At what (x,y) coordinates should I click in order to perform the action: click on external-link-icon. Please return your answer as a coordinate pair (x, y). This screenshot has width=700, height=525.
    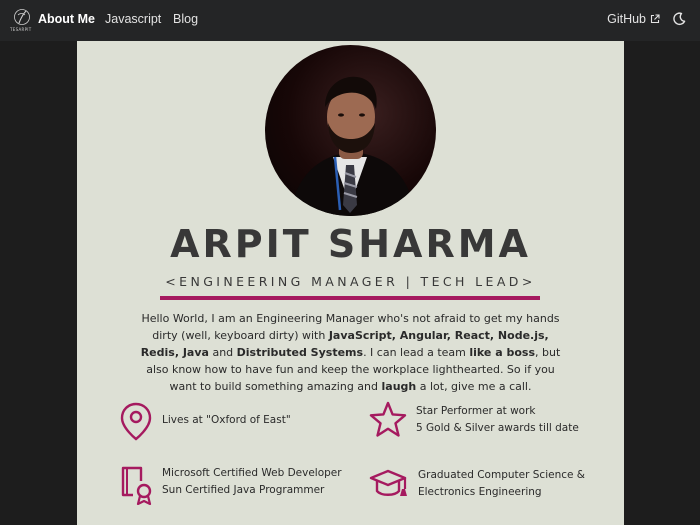
    Looking at the image, I should click on (655, 19).